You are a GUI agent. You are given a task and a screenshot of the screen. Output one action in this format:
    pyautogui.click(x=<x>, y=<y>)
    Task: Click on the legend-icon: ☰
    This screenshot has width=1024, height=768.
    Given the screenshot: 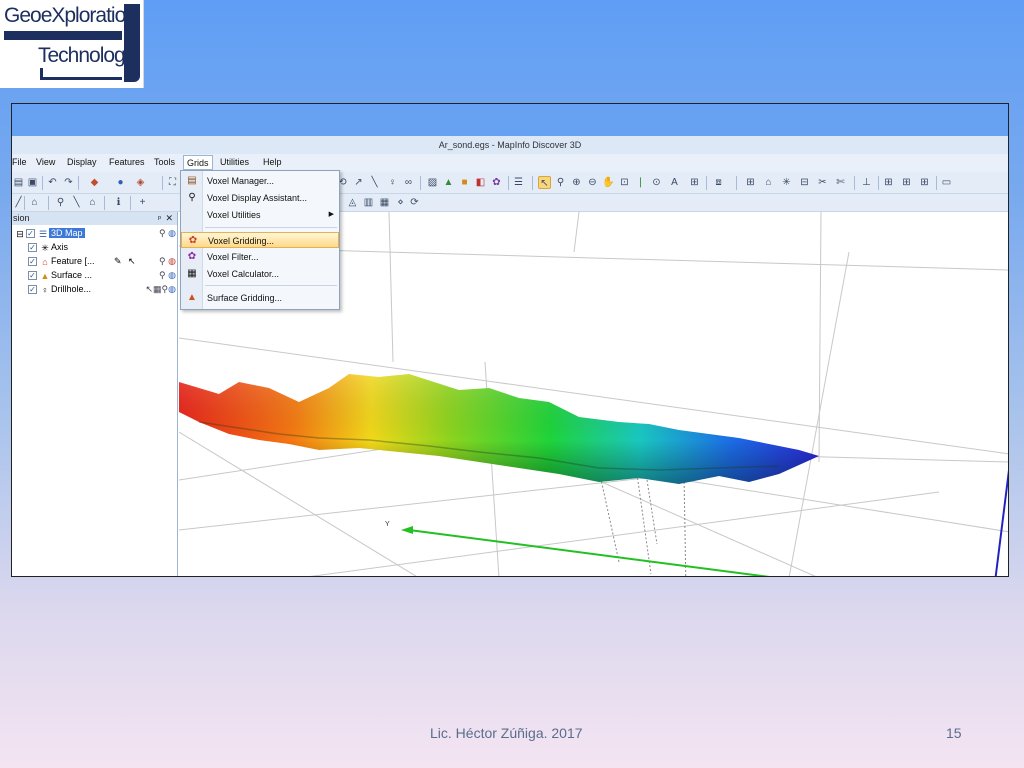 What is the action you would take?
    pyautogui.click(x=518, y=182)
    